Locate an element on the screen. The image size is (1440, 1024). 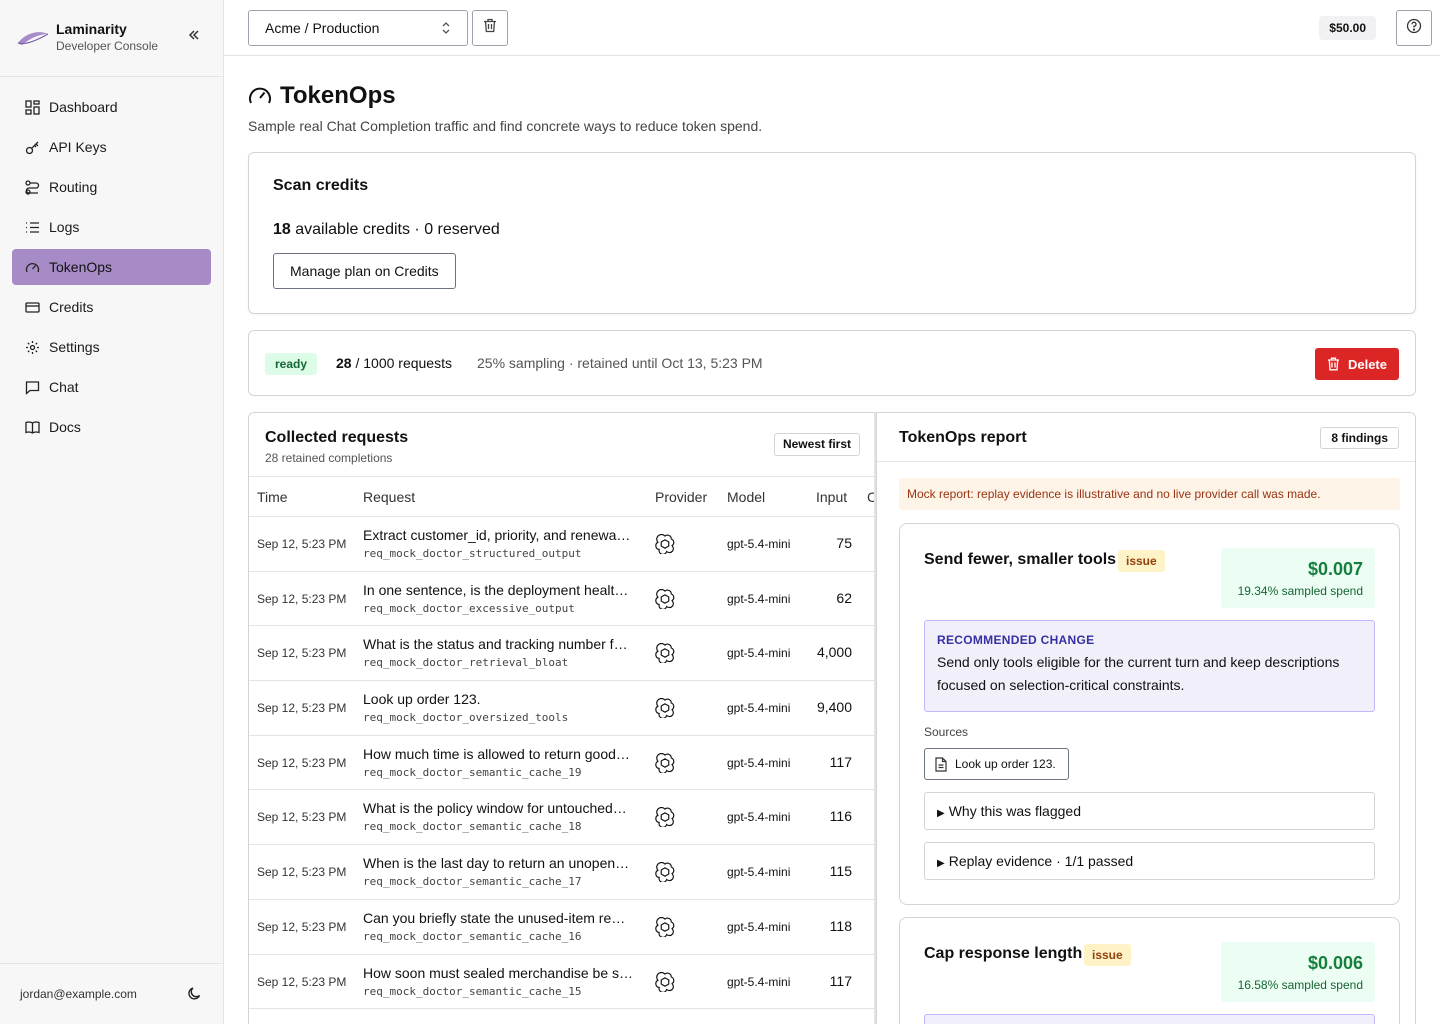
dashboard-icon is located at coordinates (32, 107).